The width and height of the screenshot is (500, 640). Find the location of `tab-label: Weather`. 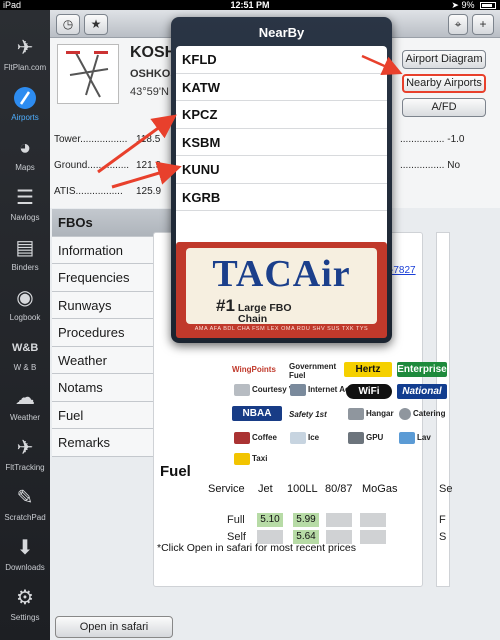

tab-label: Weather is located at coordinates (25, 417).